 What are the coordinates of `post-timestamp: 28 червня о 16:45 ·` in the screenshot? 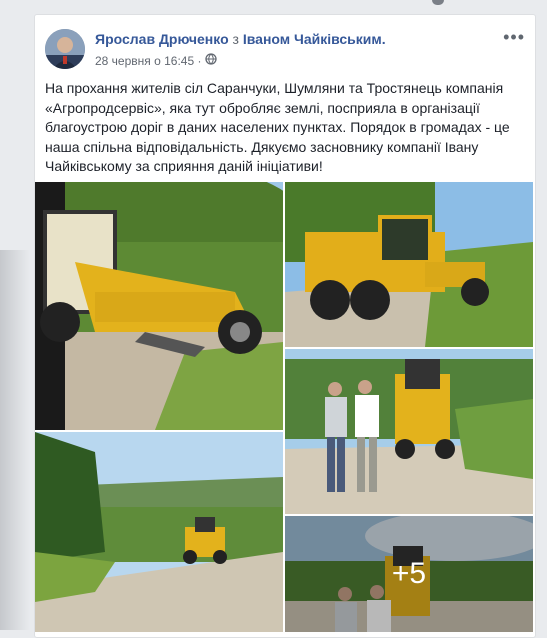 It's located at (148, 61).